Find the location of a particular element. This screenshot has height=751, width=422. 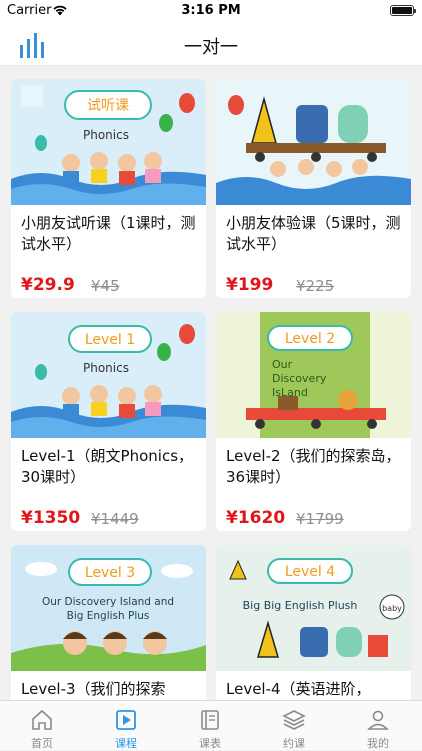

svg-text: Big English Plus is located at coordinates (108, 616).